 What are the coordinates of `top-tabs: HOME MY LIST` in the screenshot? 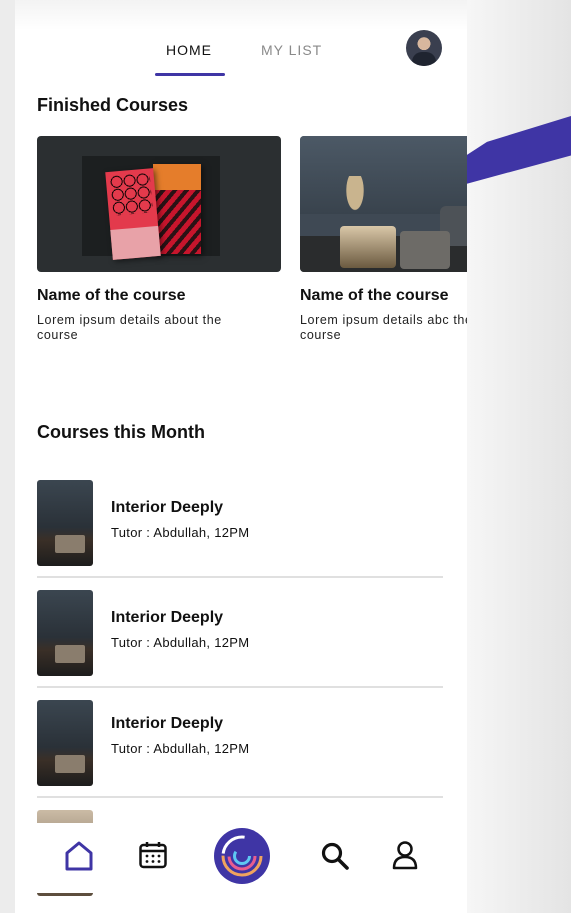 It's located at (241, 60).